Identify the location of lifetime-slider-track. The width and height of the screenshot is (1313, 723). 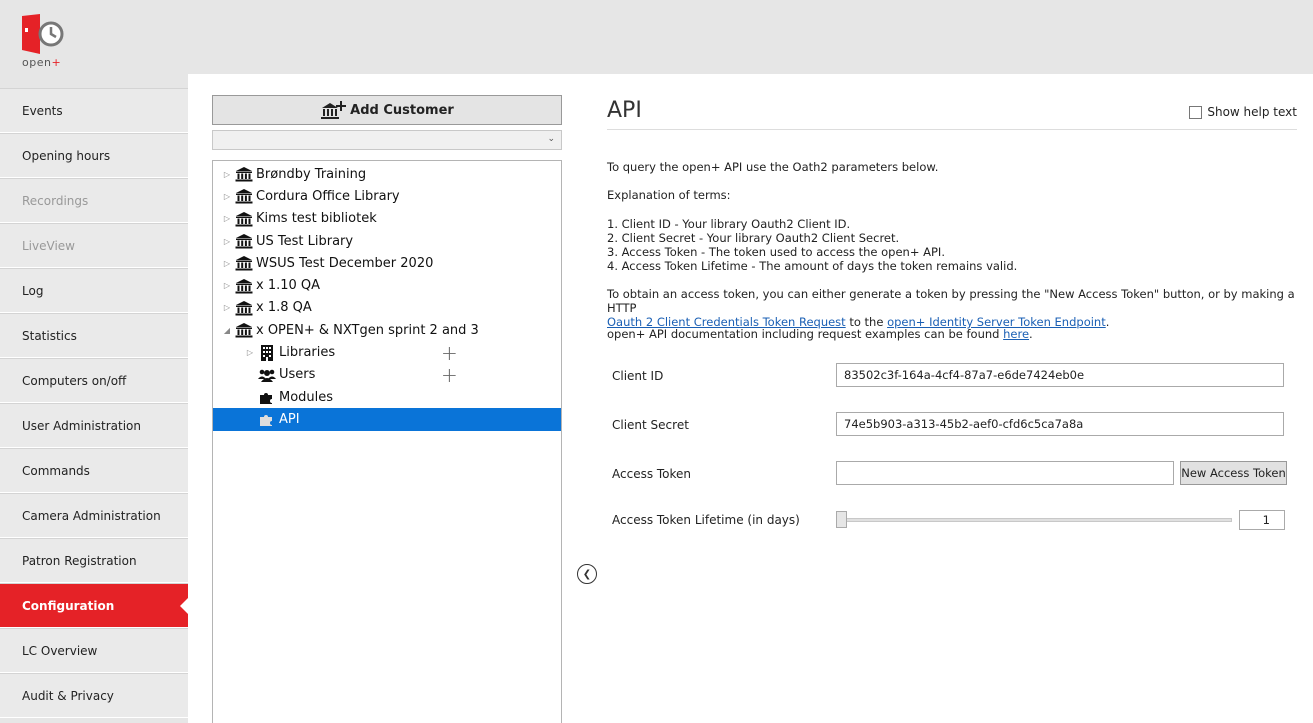
(1034, 520).